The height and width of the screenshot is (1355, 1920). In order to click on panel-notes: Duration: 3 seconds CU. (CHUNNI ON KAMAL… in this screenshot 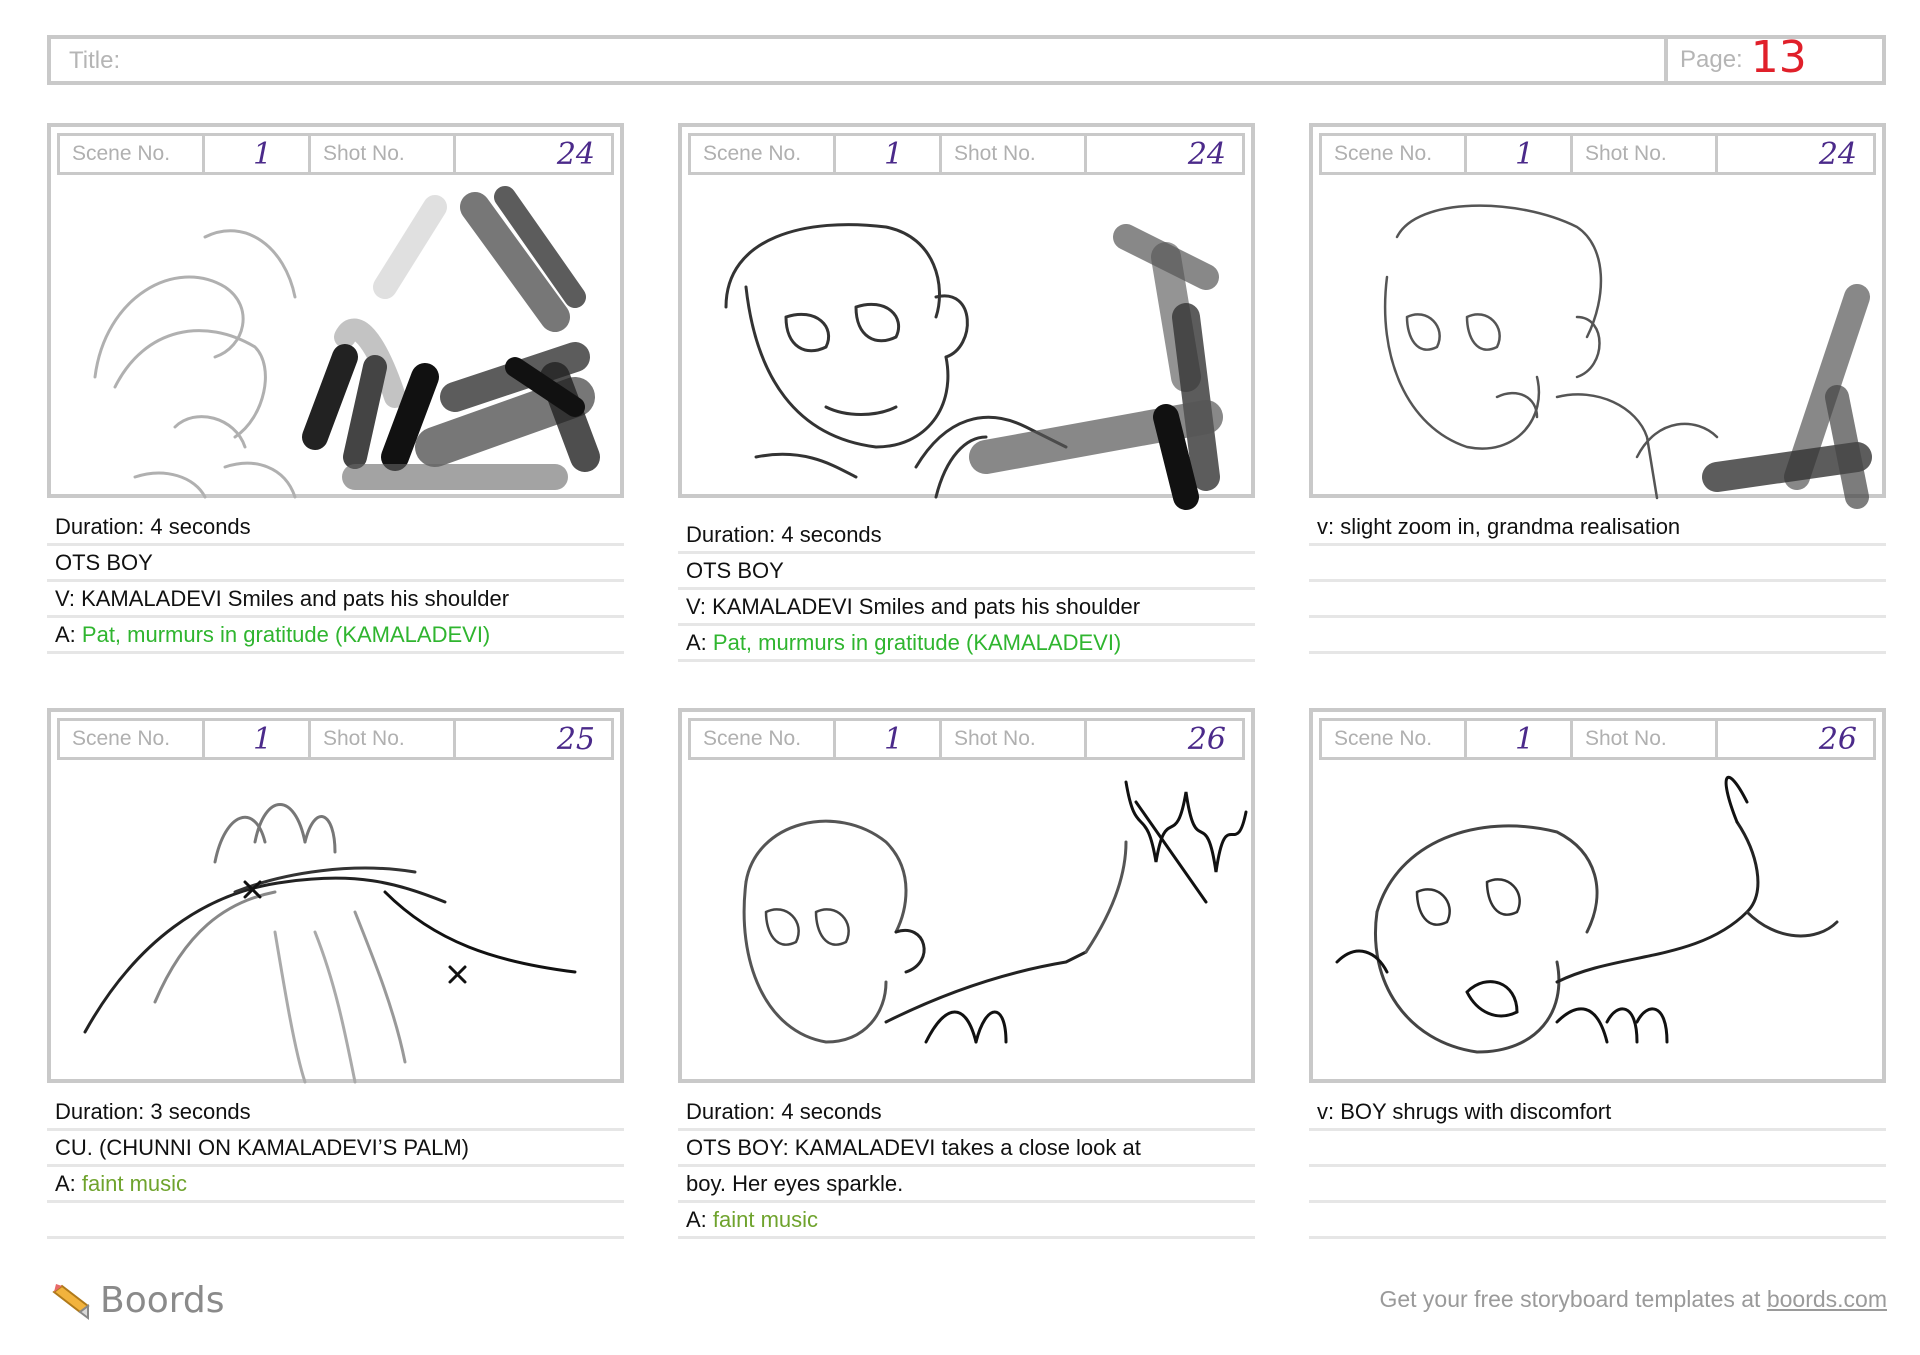, I will do `click(335, 1167)`.